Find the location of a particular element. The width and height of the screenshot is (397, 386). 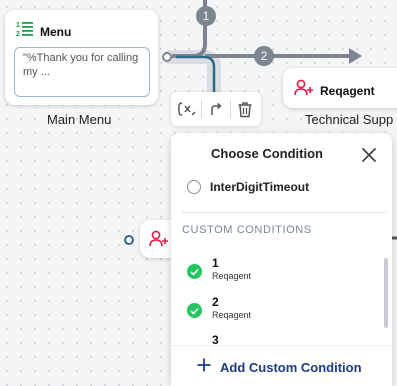

conditions-scrollbar is located at coordinates (386, 293).